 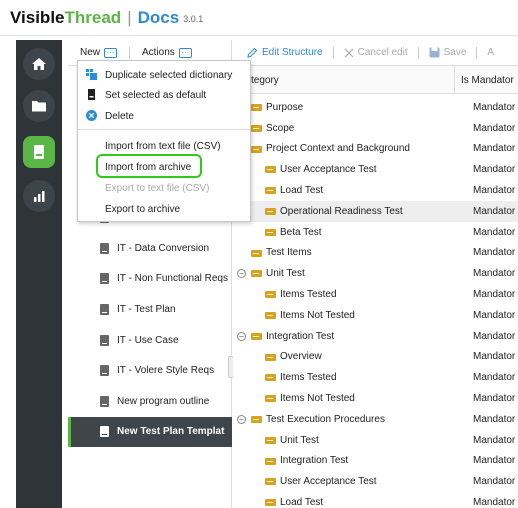 What do you see at coordinates (447, 52) in the screenshot?
I see `save-button: Save` at bounding box center [447, 52].